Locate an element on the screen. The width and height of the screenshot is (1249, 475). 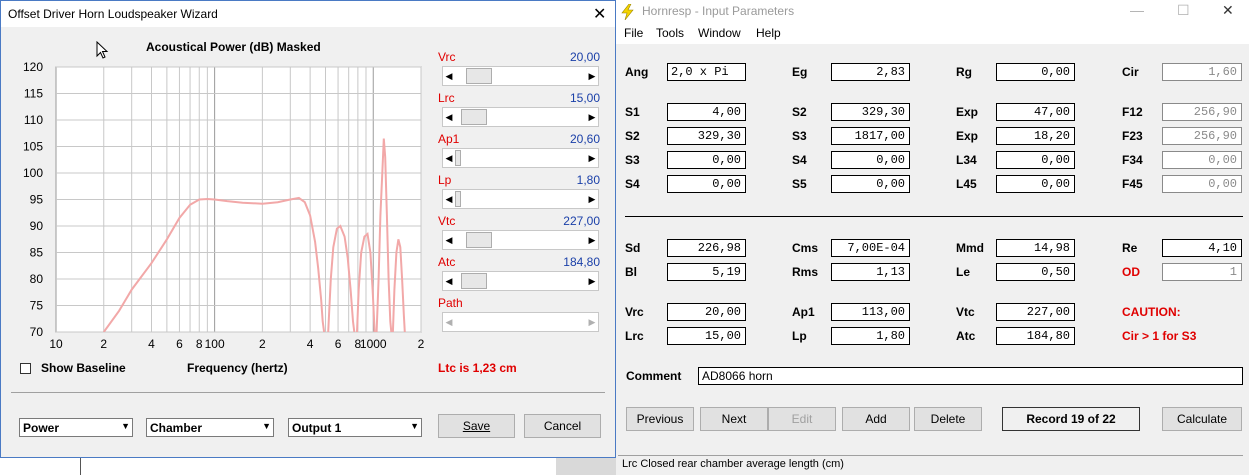
param-field-le: 0,50 is located at coordinates (1035, 272).